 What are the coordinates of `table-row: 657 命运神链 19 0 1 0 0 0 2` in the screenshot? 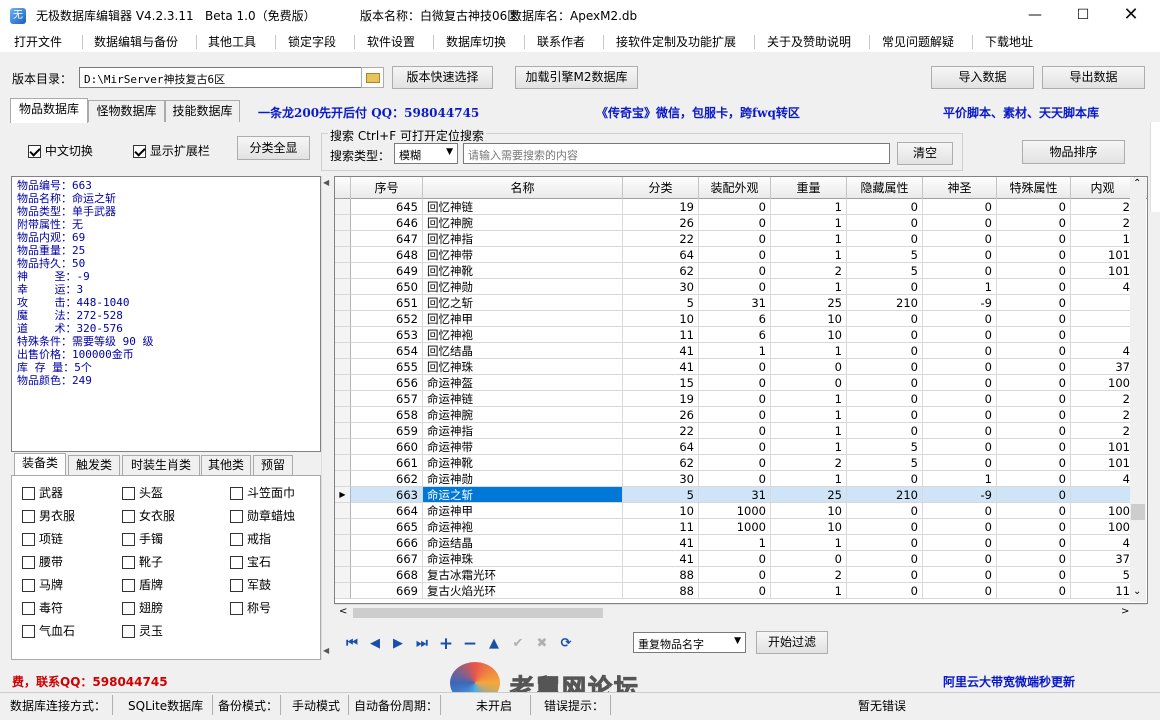 It's located at (735, 399).